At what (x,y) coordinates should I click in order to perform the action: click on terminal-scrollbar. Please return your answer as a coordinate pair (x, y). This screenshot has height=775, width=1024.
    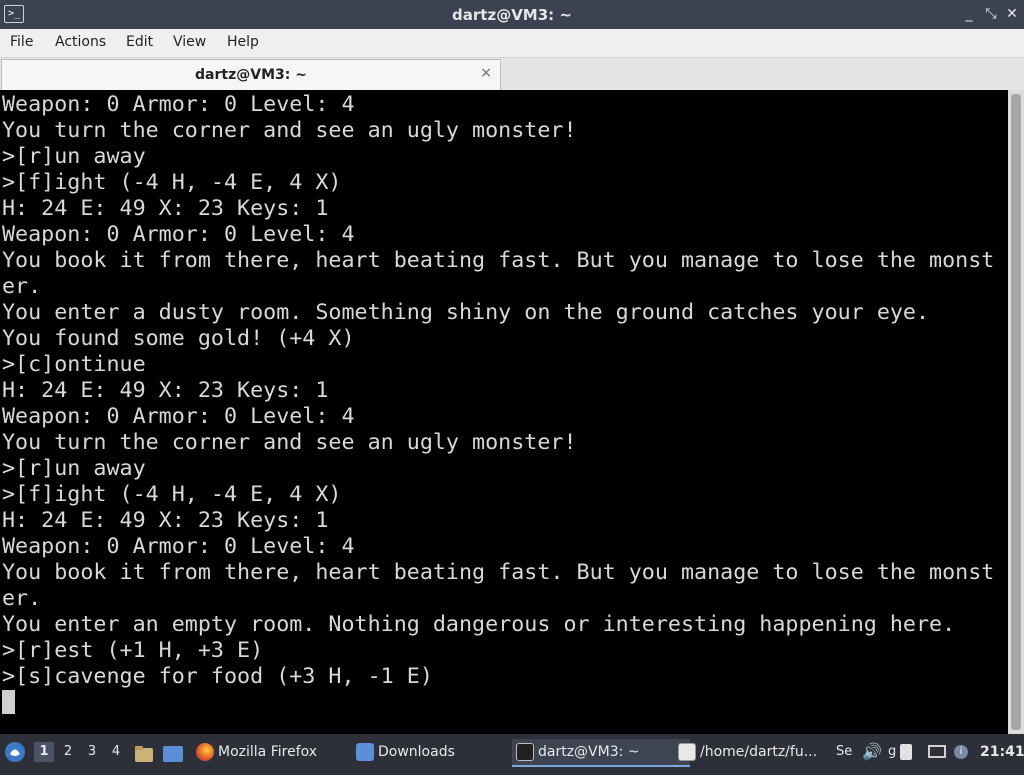
    Looking at the image, I should click on (1016, 412).